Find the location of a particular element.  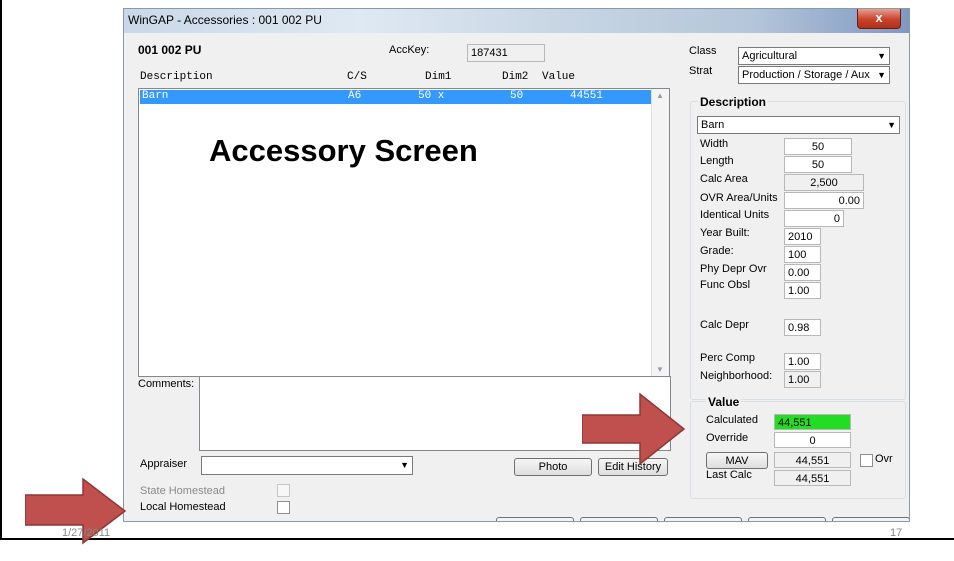

mav-button: MAV is located at coordinates (737, 460).